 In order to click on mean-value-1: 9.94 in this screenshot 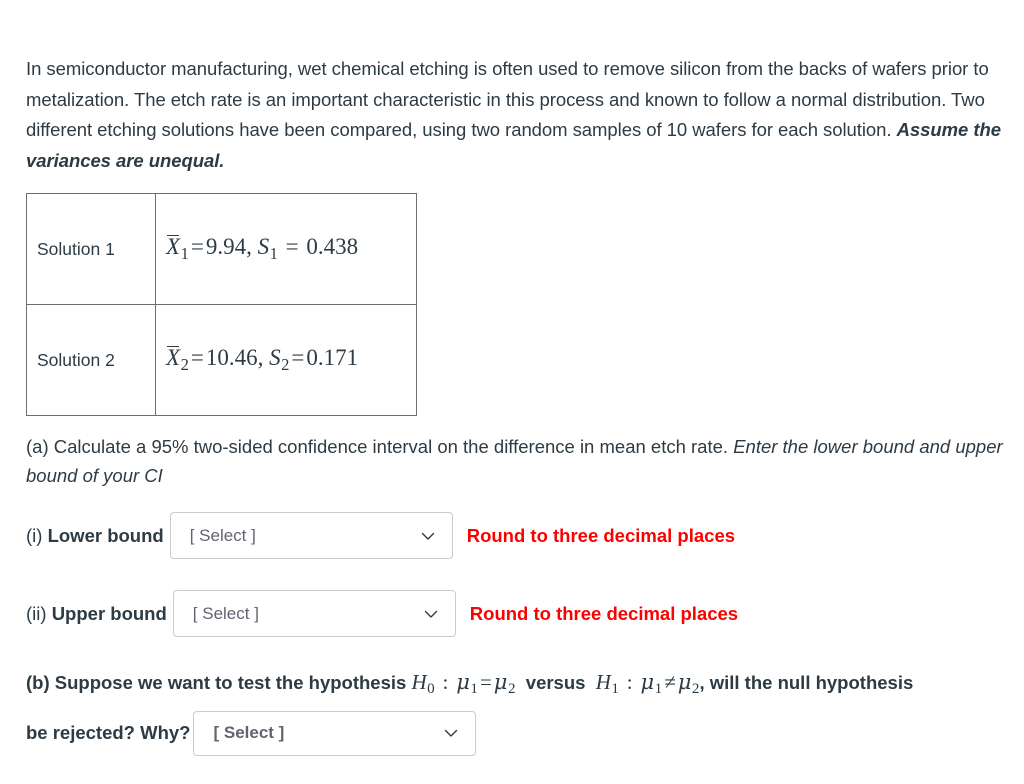, I will do `click(226, 247)`.